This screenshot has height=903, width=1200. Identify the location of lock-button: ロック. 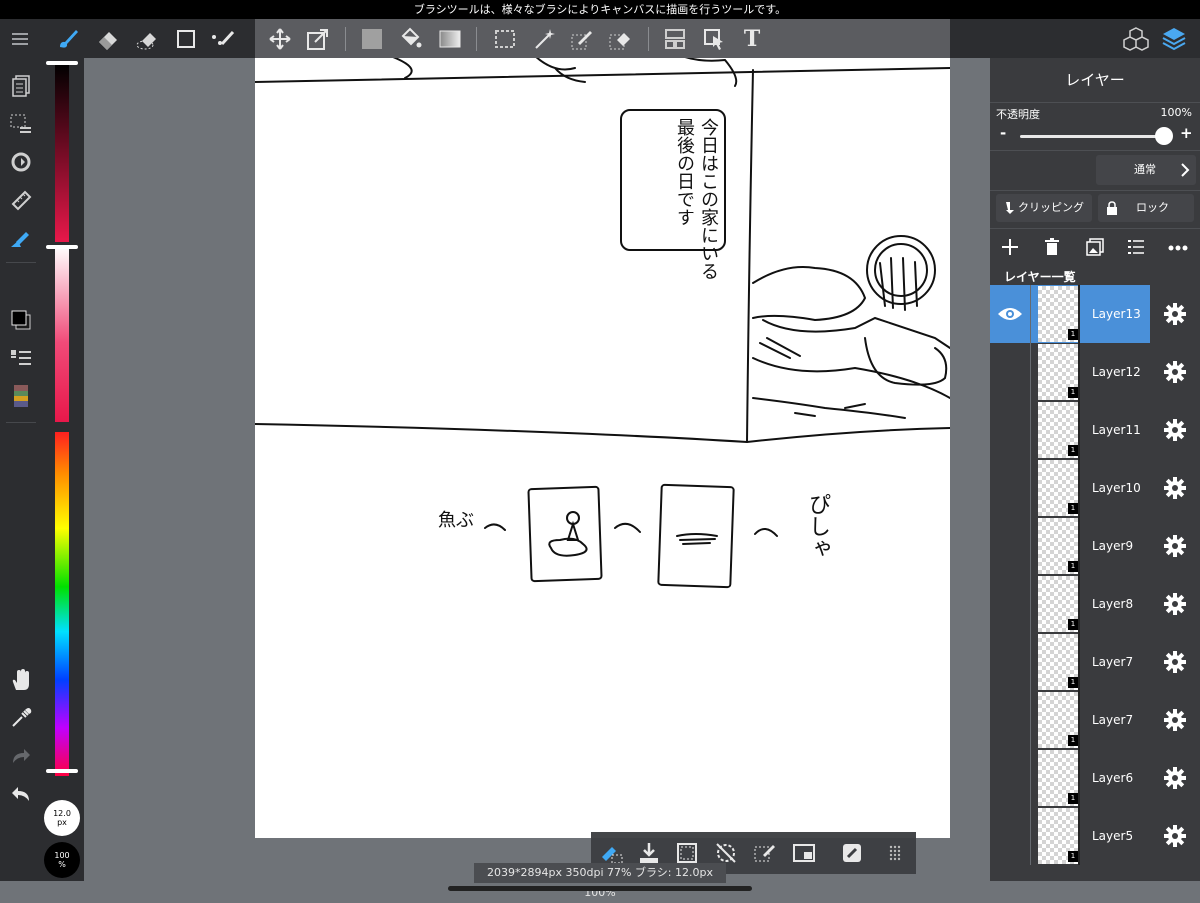
(1146, 208).